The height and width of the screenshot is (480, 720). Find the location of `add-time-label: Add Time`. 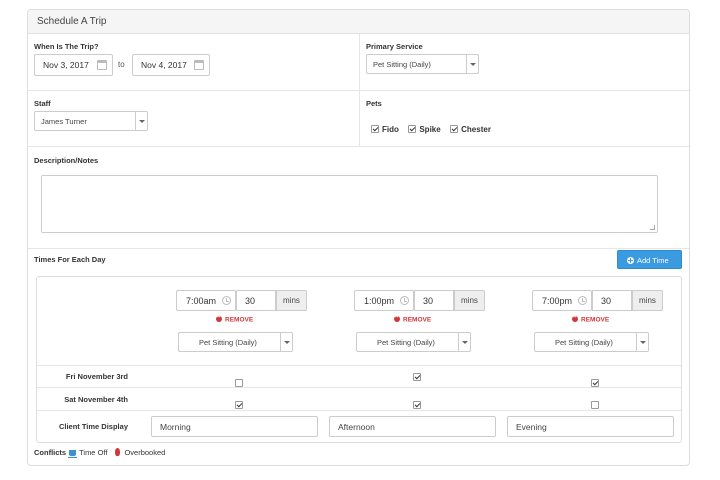

add-time-label: Add Time is located at coordinates (653, 260).